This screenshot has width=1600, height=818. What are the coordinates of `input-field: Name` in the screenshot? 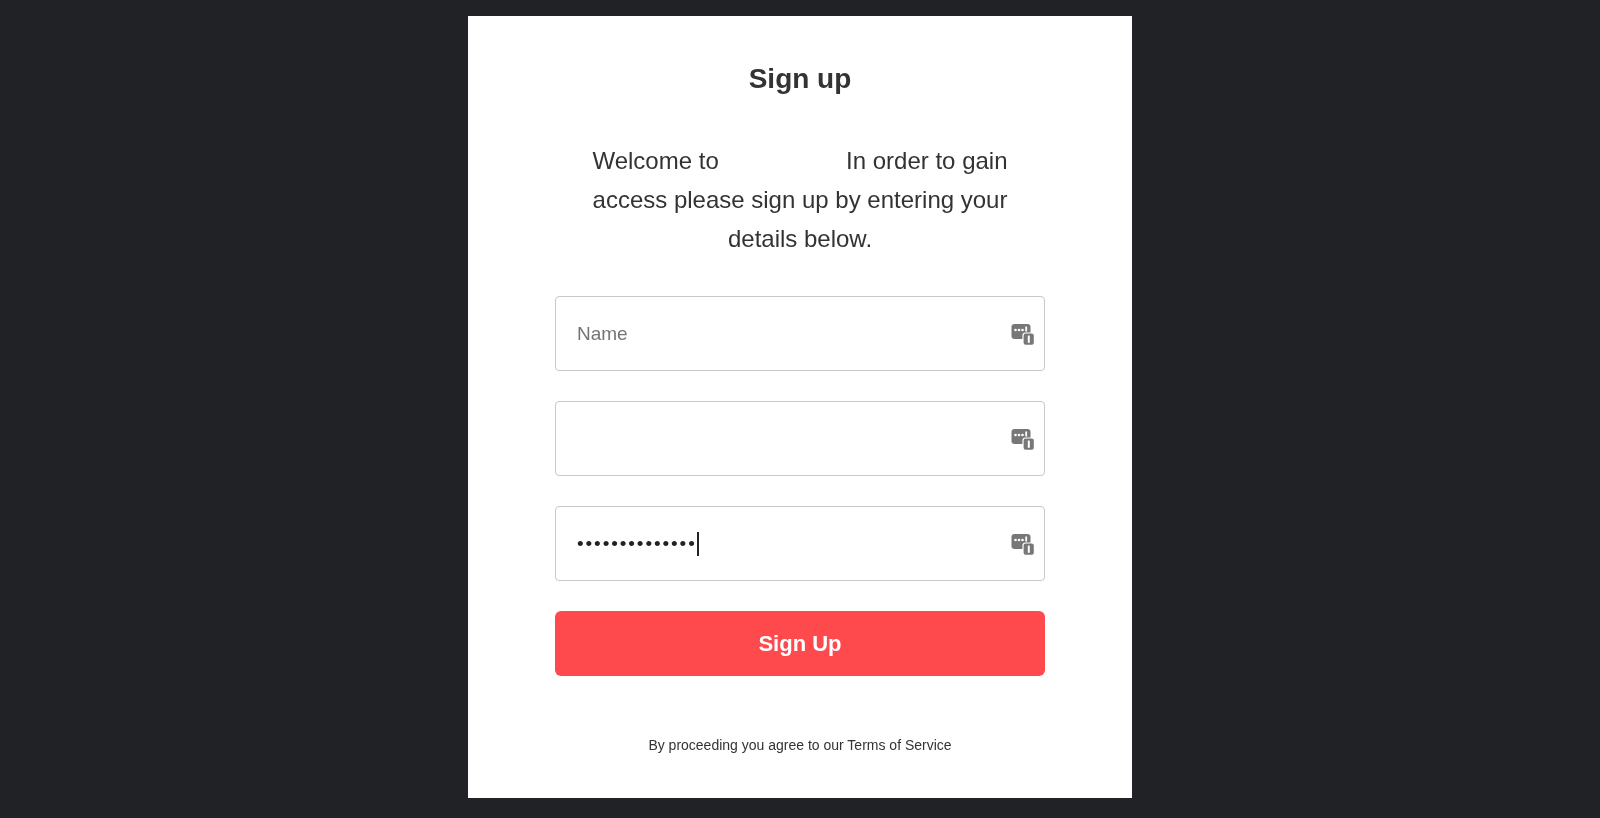 It's located at (800, 333).